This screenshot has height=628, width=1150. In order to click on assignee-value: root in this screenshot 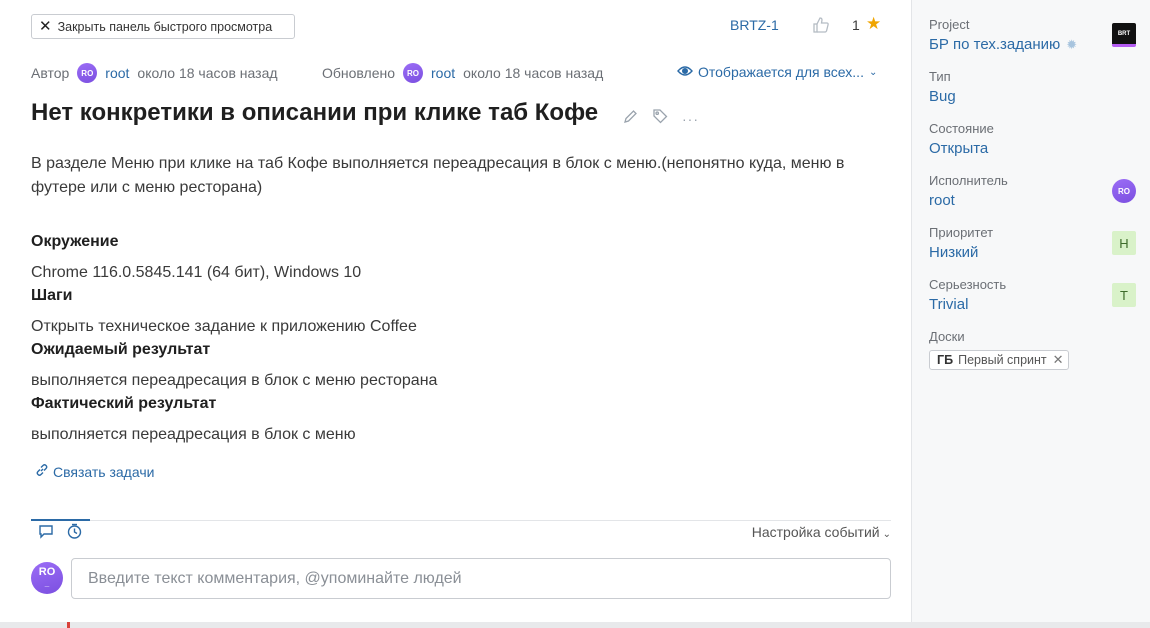, I will do `click(1031, 200)`.